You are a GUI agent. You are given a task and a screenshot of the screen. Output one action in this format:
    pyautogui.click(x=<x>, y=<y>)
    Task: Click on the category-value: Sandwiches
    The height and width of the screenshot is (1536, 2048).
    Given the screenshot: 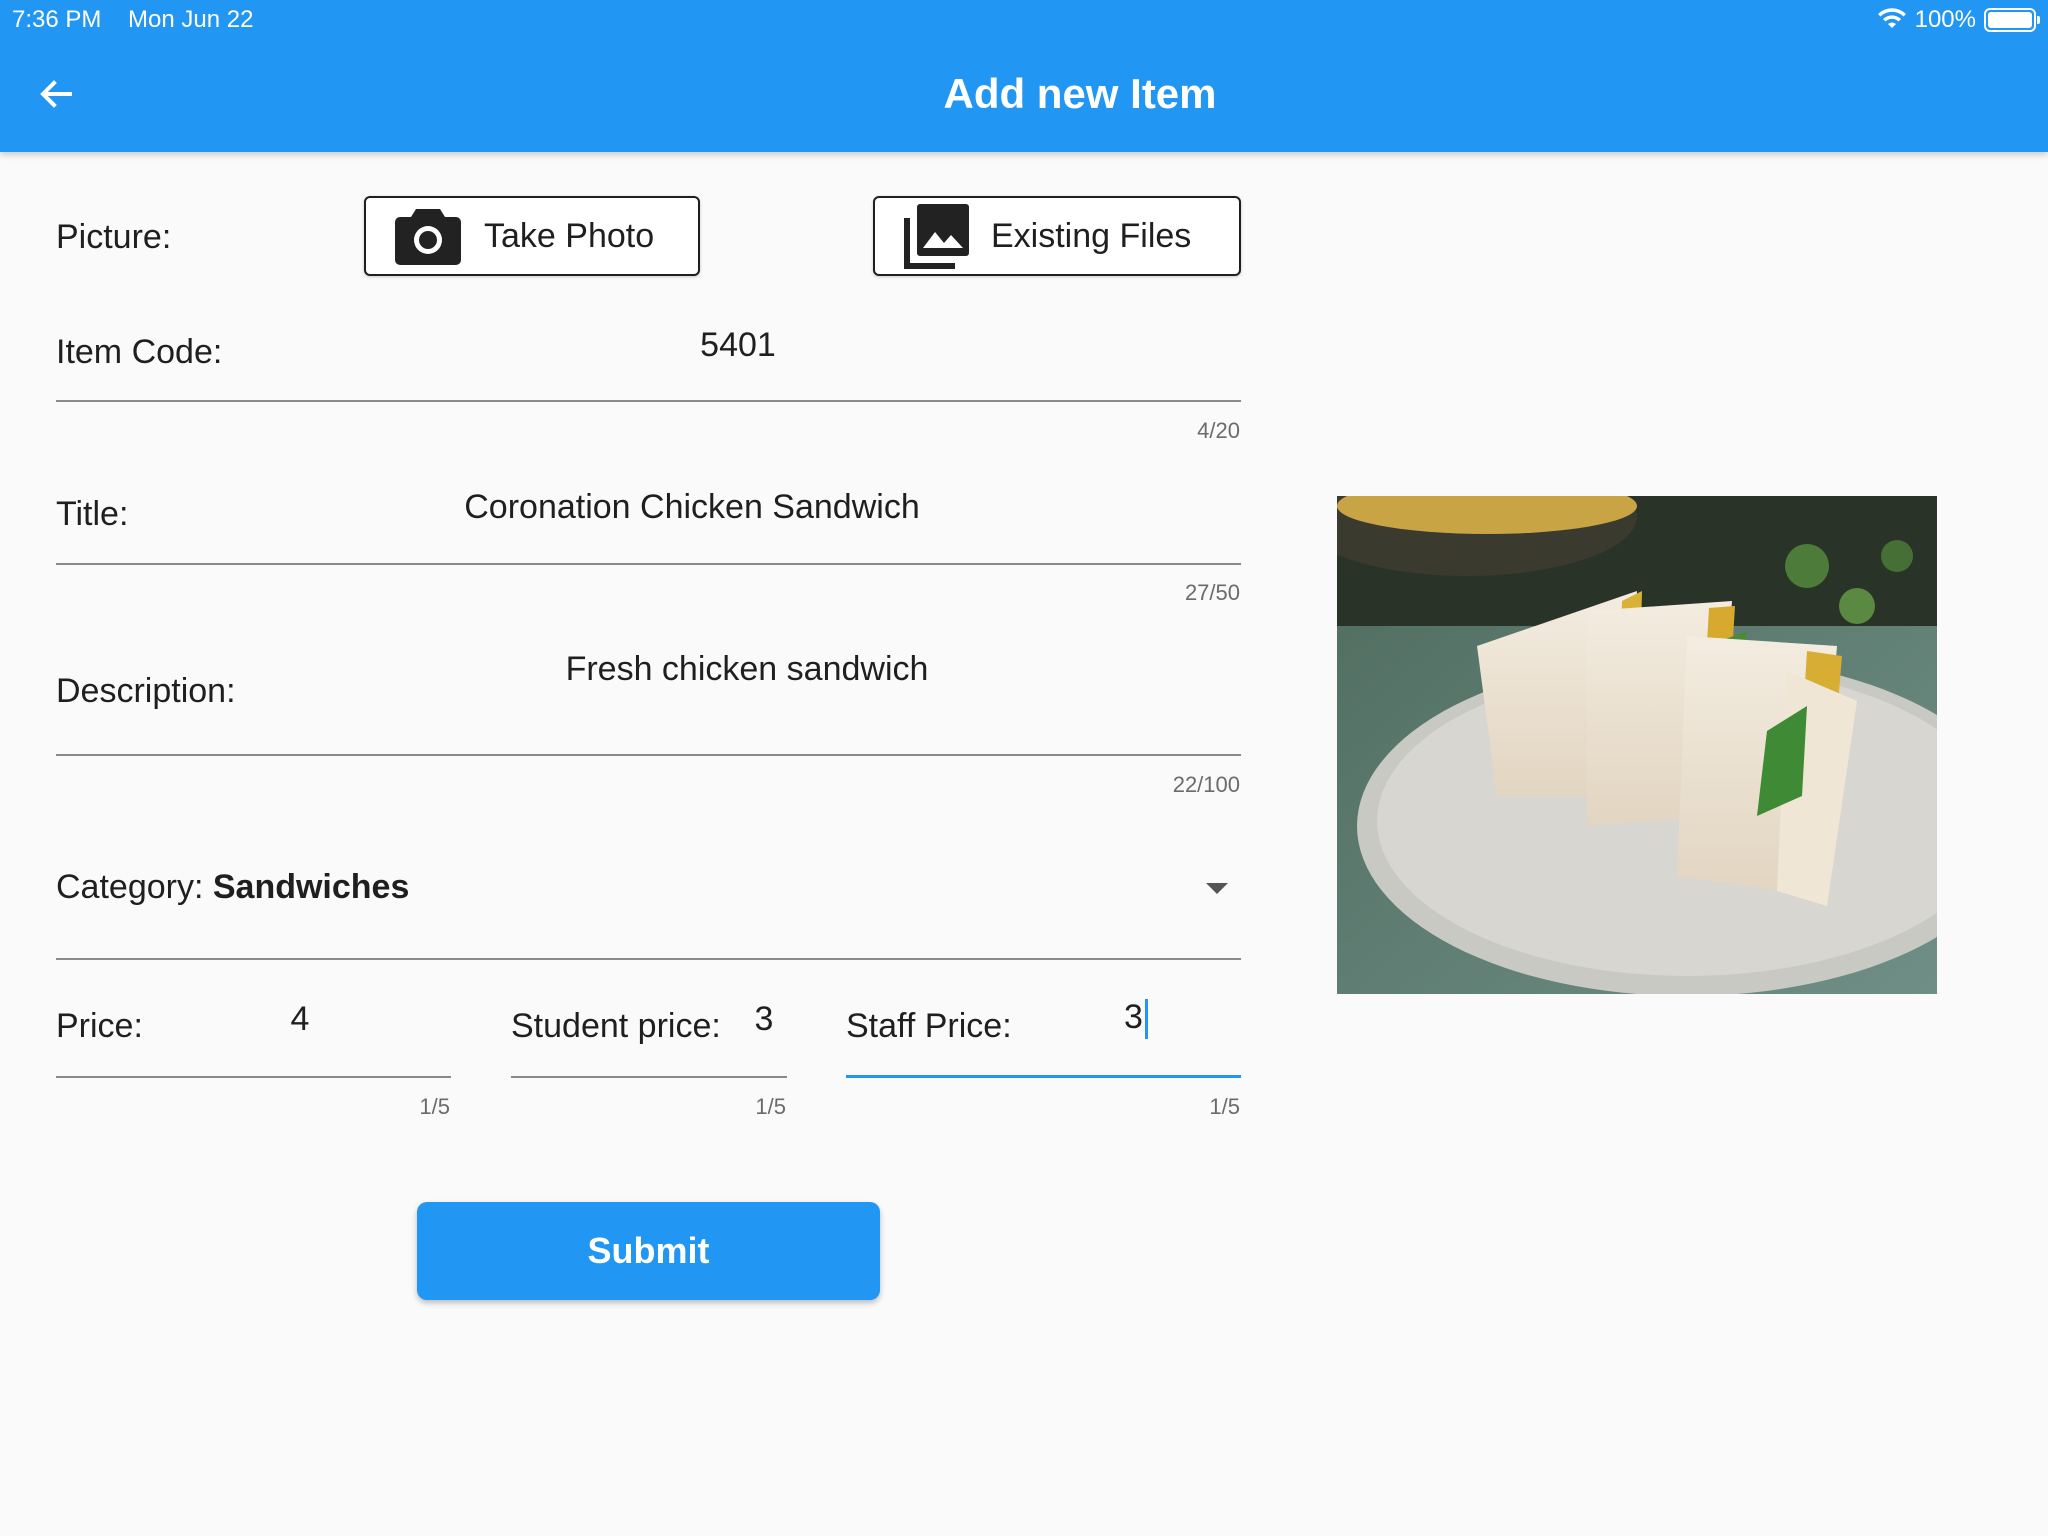 What is the action you would take?
    pyautogui.click(x=311, y=887)
    